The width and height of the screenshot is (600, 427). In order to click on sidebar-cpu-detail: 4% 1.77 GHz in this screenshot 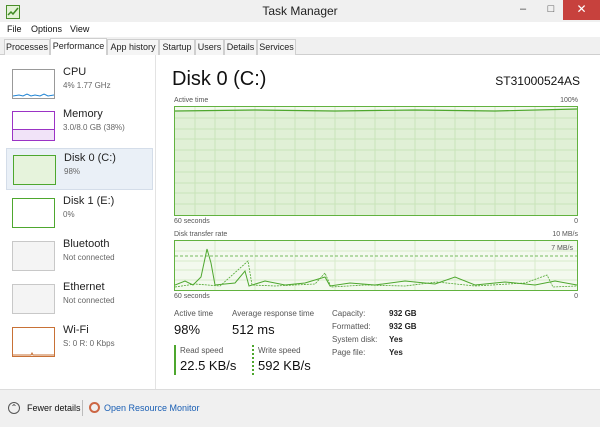, I will do `click(87, 85)`.